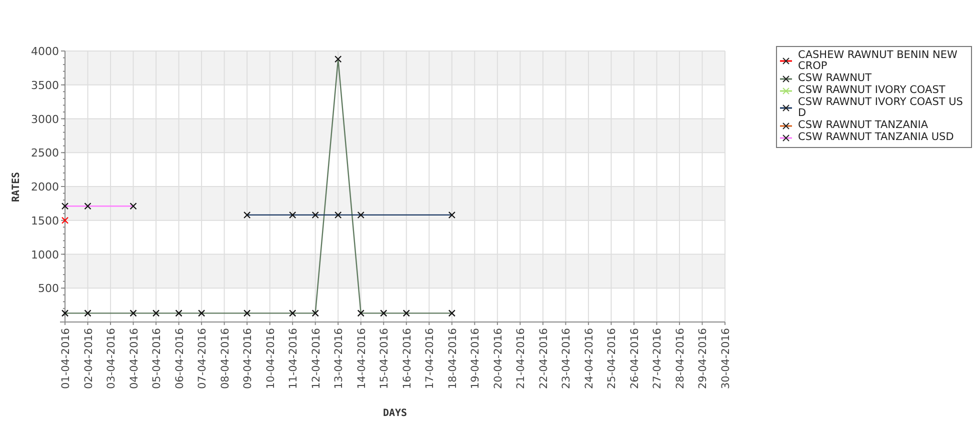 Image resolution: width=975 pixels, height=429 pixels. Describe the element at coordinates (566, 359) in the screenshot. I see `x-tick-label: 23-04-2016` at that location.